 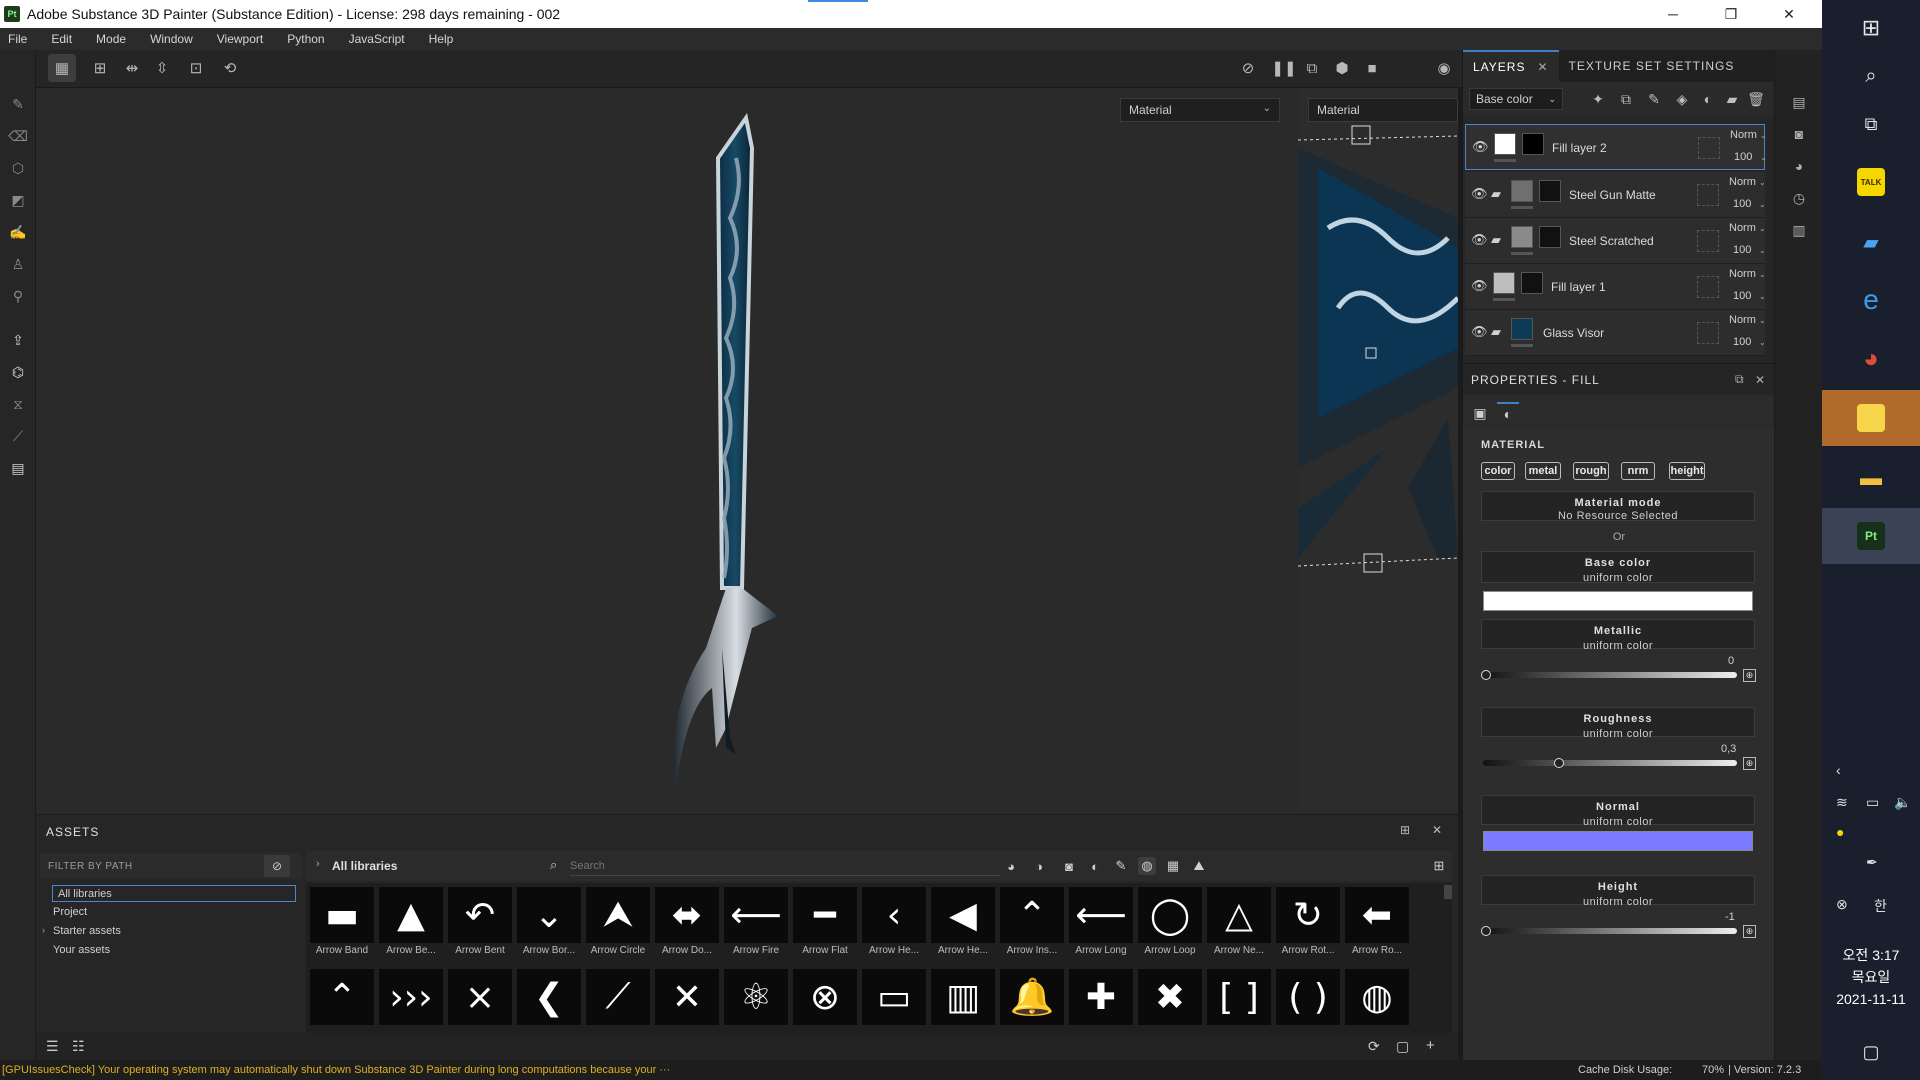 What do you see at coordinates (18, 264) in the screenshot?
I see `clone-stamp-icon: ♙` at bounding box center [18, 264].